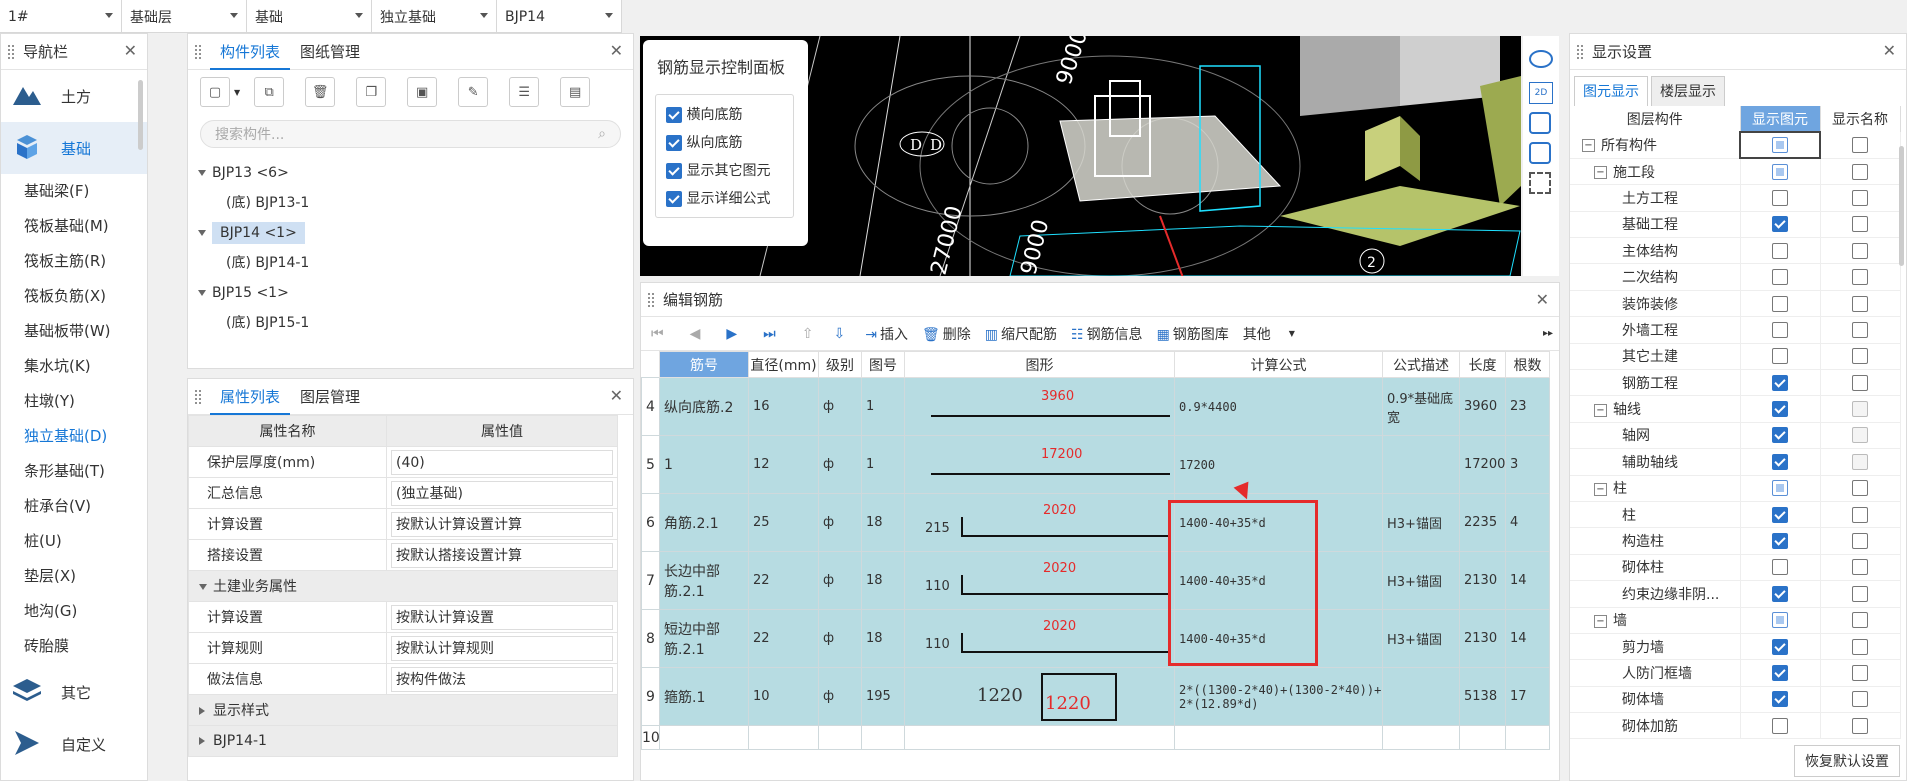 This screenshot has width=1907, height=781. What do you see at coordinates (502, 679) in the screenshot?
I see `property-value: 按构件做法` at bounding box center [502, 679].